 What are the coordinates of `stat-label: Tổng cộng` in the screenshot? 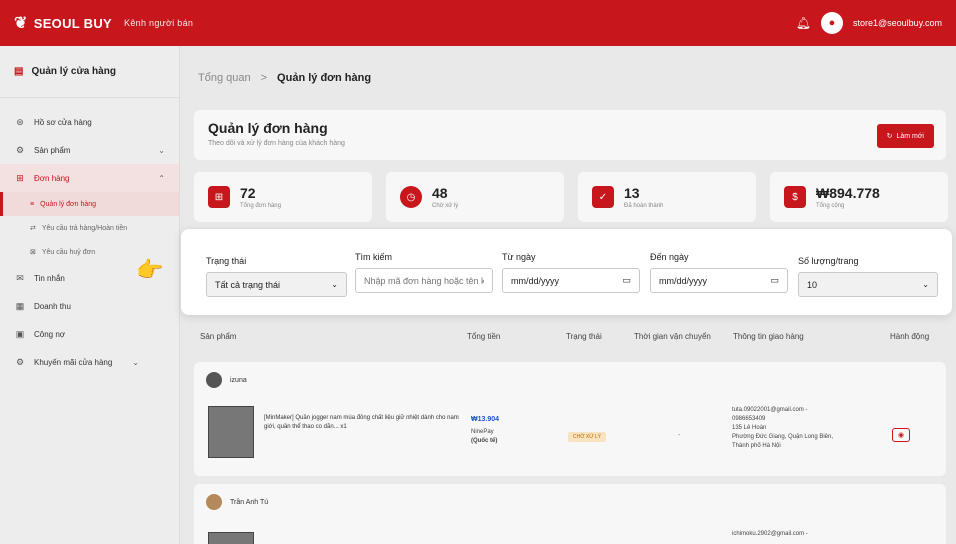 It's located at (830, 206).